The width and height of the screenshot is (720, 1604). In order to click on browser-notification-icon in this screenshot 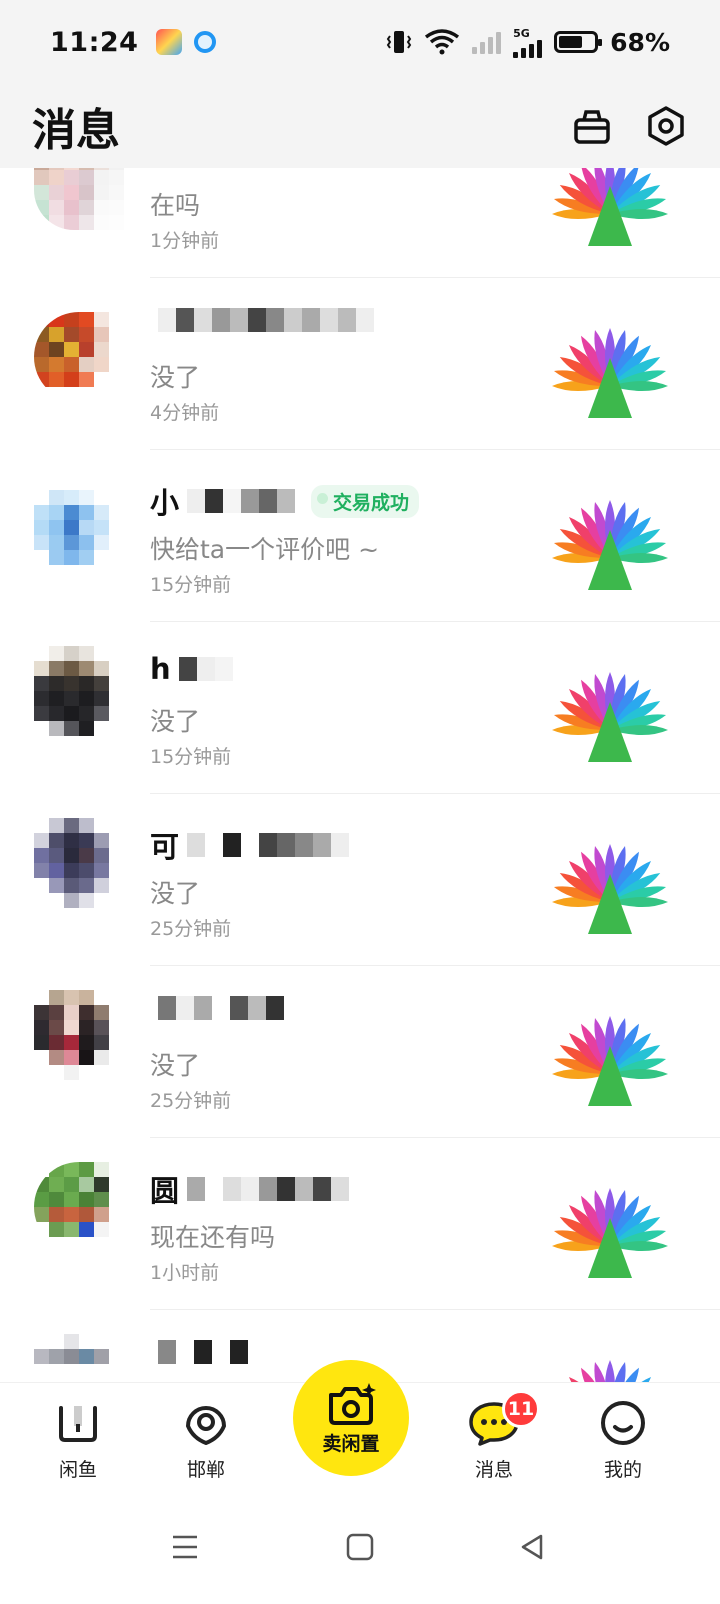, I will do `click(205, 42)`.